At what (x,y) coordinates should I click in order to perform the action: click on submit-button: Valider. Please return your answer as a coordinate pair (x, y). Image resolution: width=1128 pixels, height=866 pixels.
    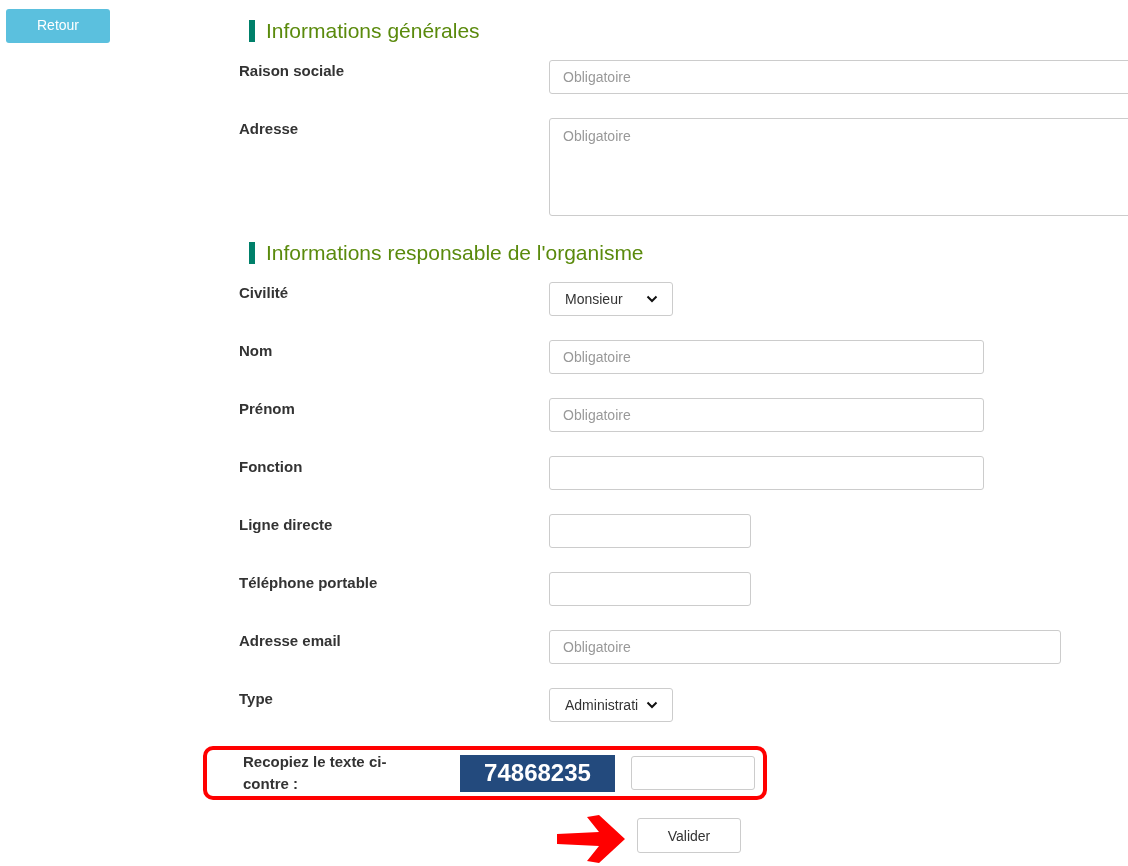
    Looking at the image, I should click on (689, 835).